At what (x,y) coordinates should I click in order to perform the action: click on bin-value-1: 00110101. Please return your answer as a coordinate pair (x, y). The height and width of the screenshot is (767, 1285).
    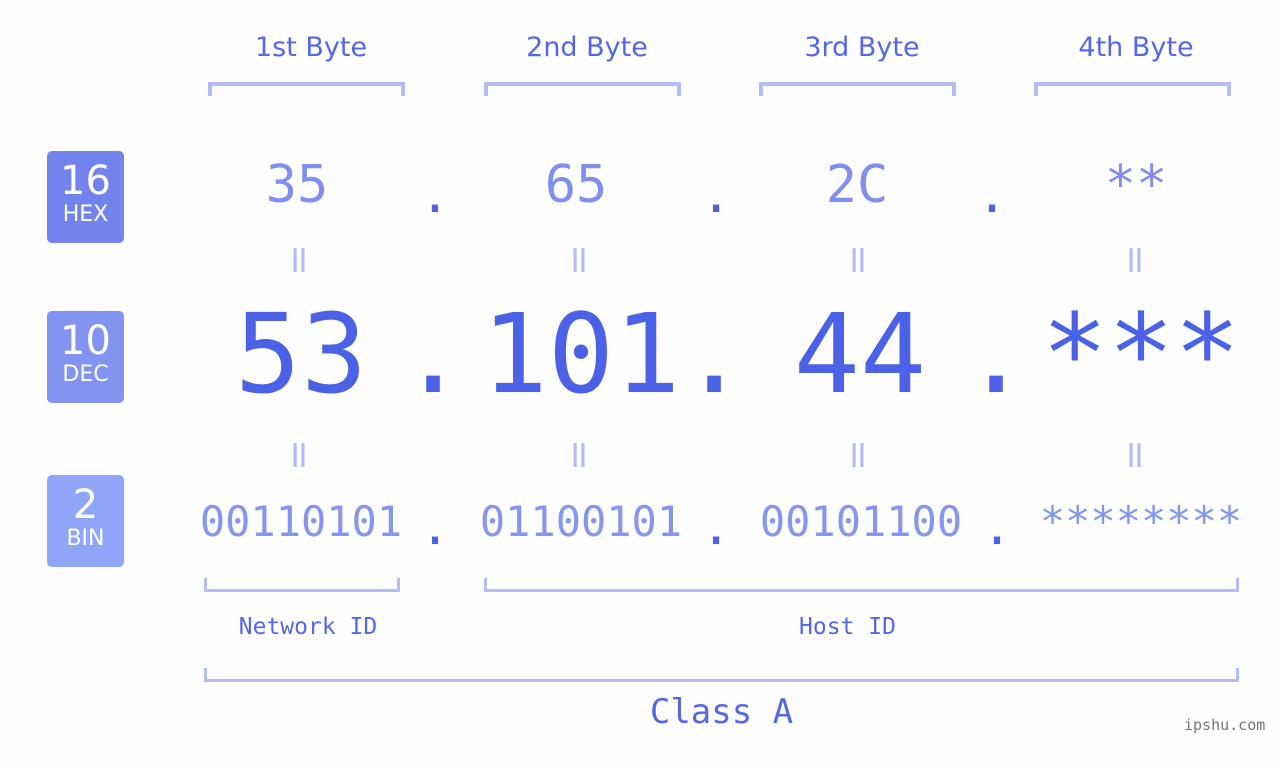
    Looking at the image, I should click on (301, 521).